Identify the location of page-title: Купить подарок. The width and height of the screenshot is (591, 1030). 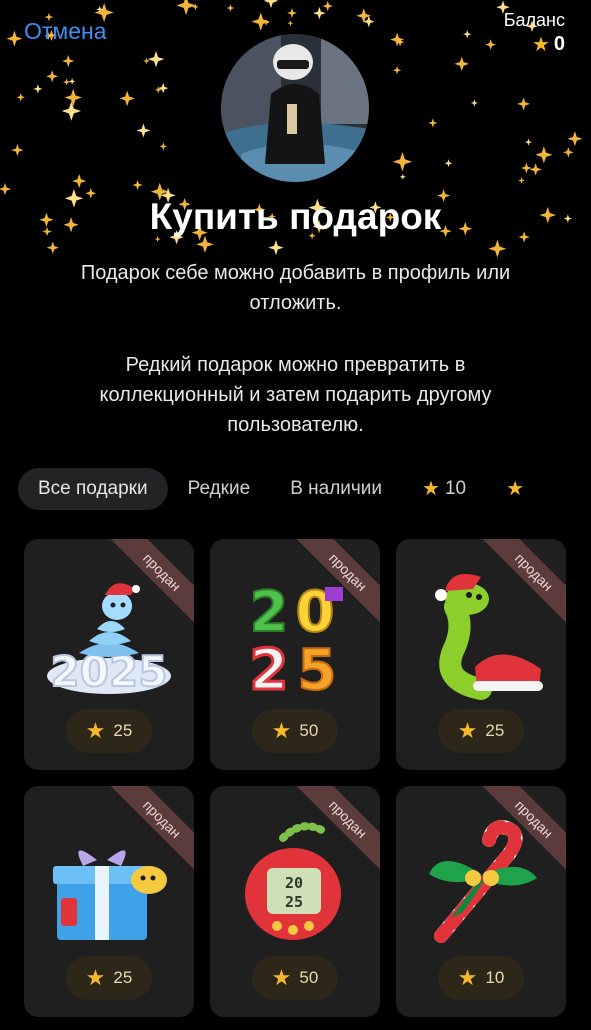
(295, 216).